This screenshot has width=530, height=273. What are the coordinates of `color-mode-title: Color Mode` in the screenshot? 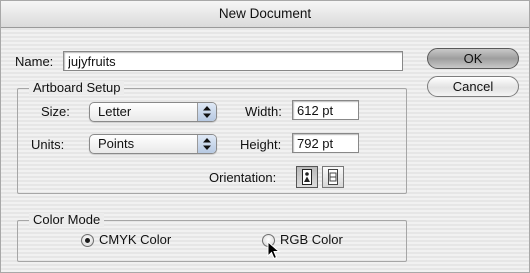 It's located at (67, 220).